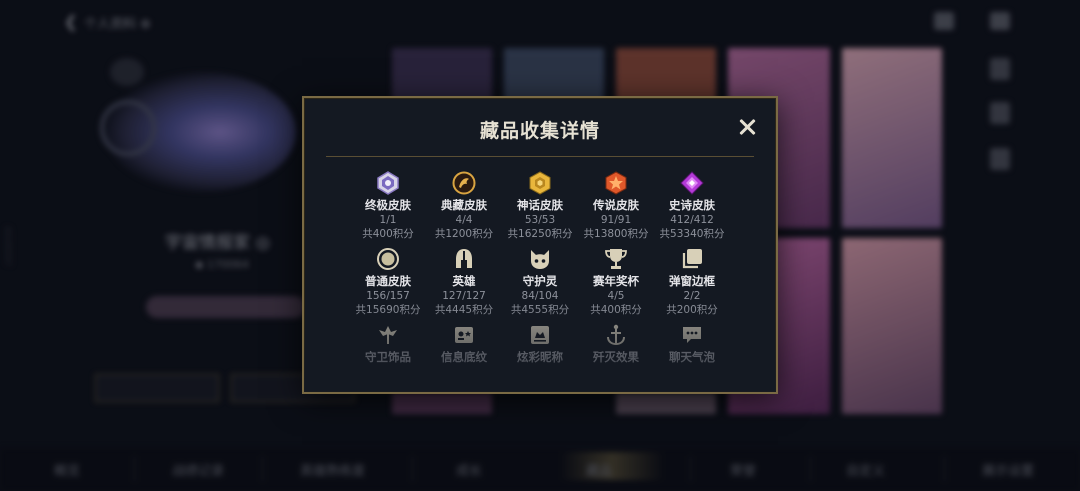  I want to click on collection-item-profile-banners: 信息底纹, so click(464, 360).